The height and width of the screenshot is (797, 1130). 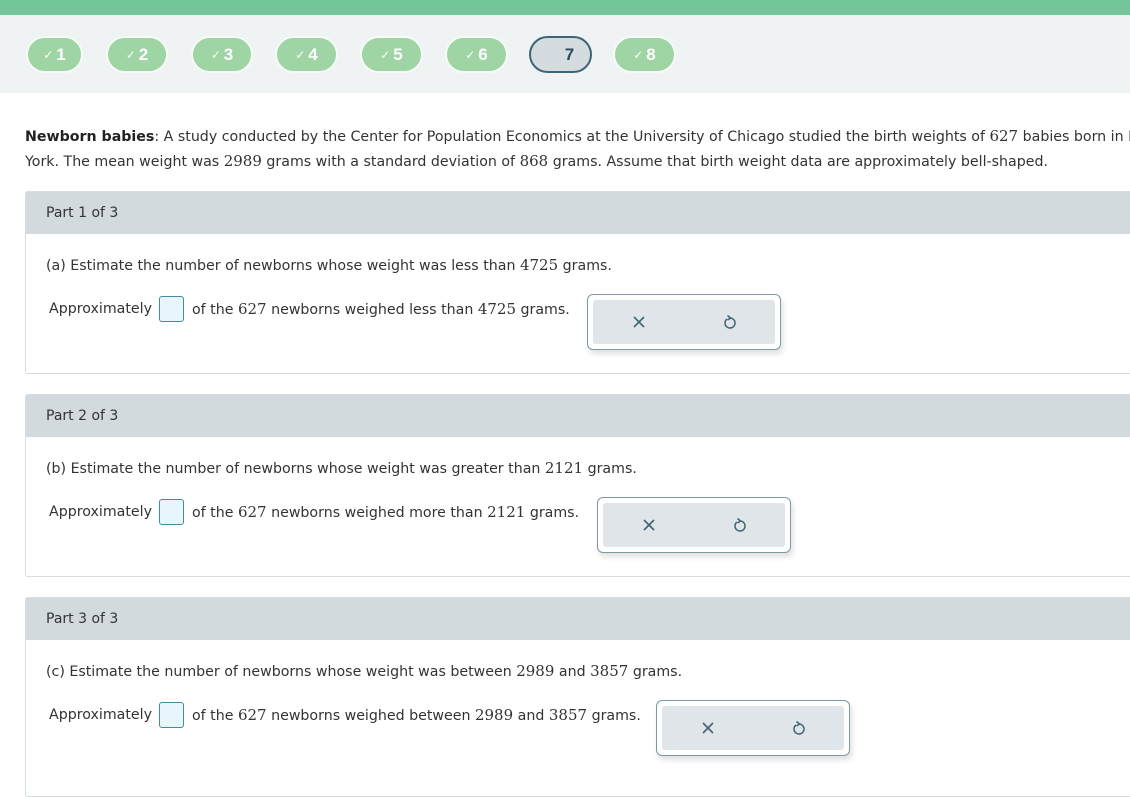 What do you see at coordinates (143, 54) in the screenshot?
I see `step-label: 2` at bounding box center [143, 54].